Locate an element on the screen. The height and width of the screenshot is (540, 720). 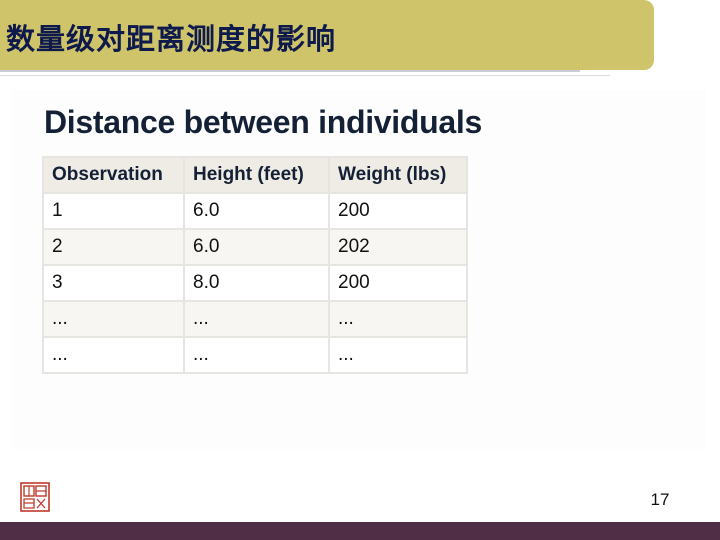
column-header: Weight (lbs) is located at coordinates (398, 175).